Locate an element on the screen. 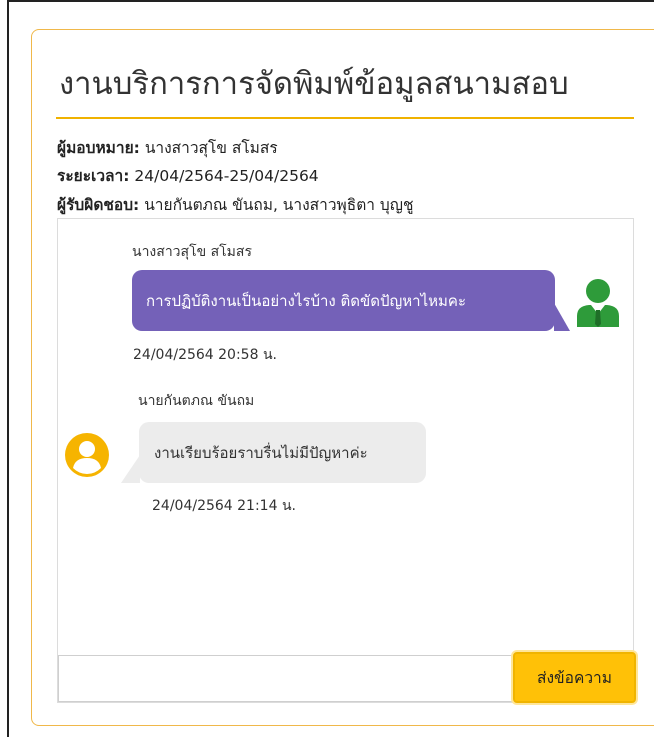  message-sender: นายกันตภณ ขันถม is located at coordinates (196, 401).